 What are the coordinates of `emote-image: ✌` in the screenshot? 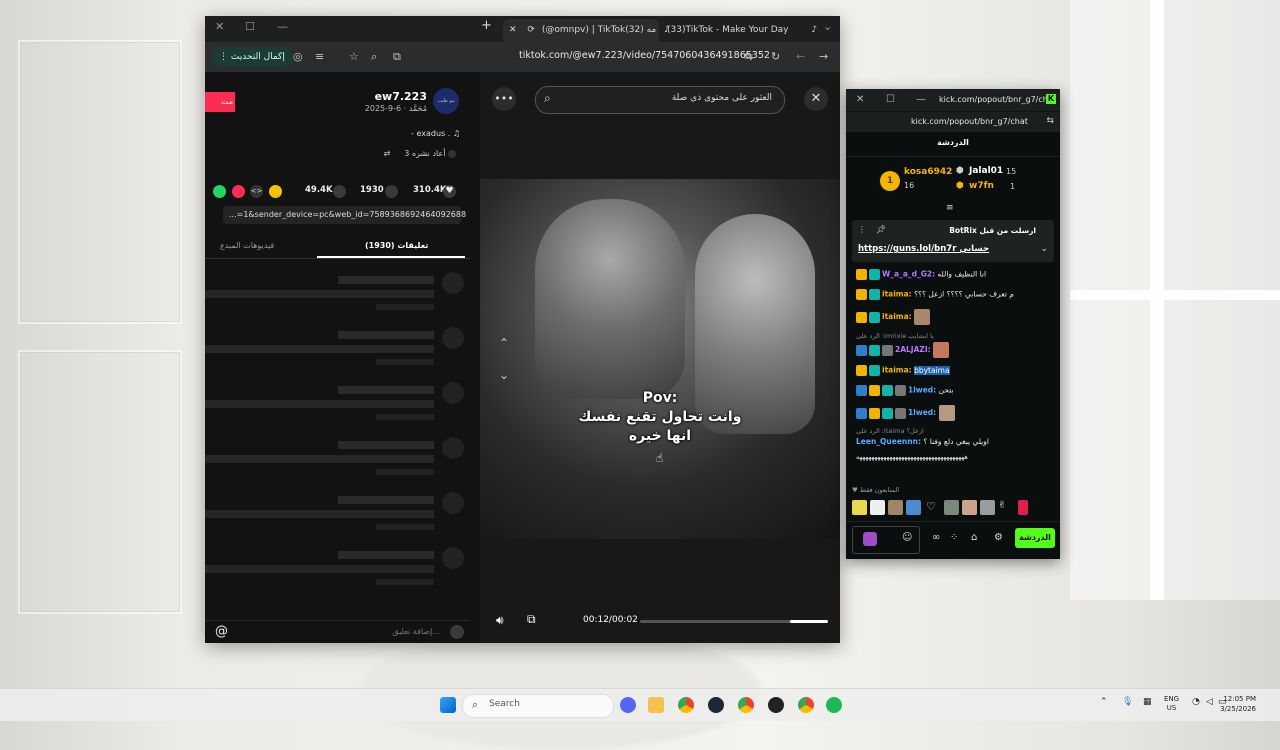 It's located at (1005, 507).